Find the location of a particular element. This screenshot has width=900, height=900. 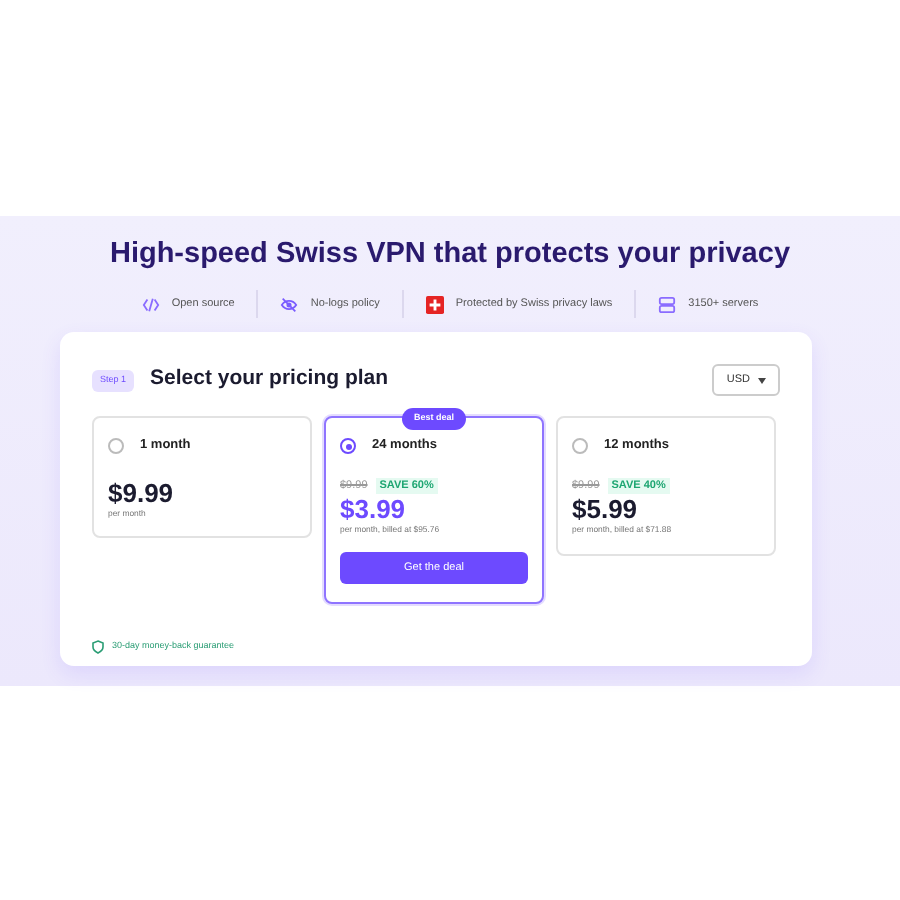

section-heading: Select your pricing plan is located at coordinates (269, 379).